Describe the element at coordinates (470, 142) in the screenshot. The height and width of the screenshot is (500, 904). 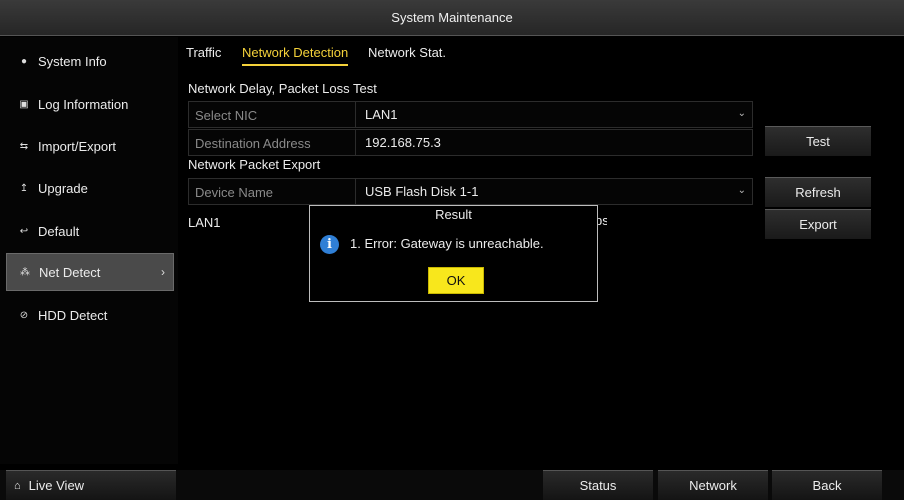
I see `destination-address-row: Destination Address 192.168.75.3` at that location.